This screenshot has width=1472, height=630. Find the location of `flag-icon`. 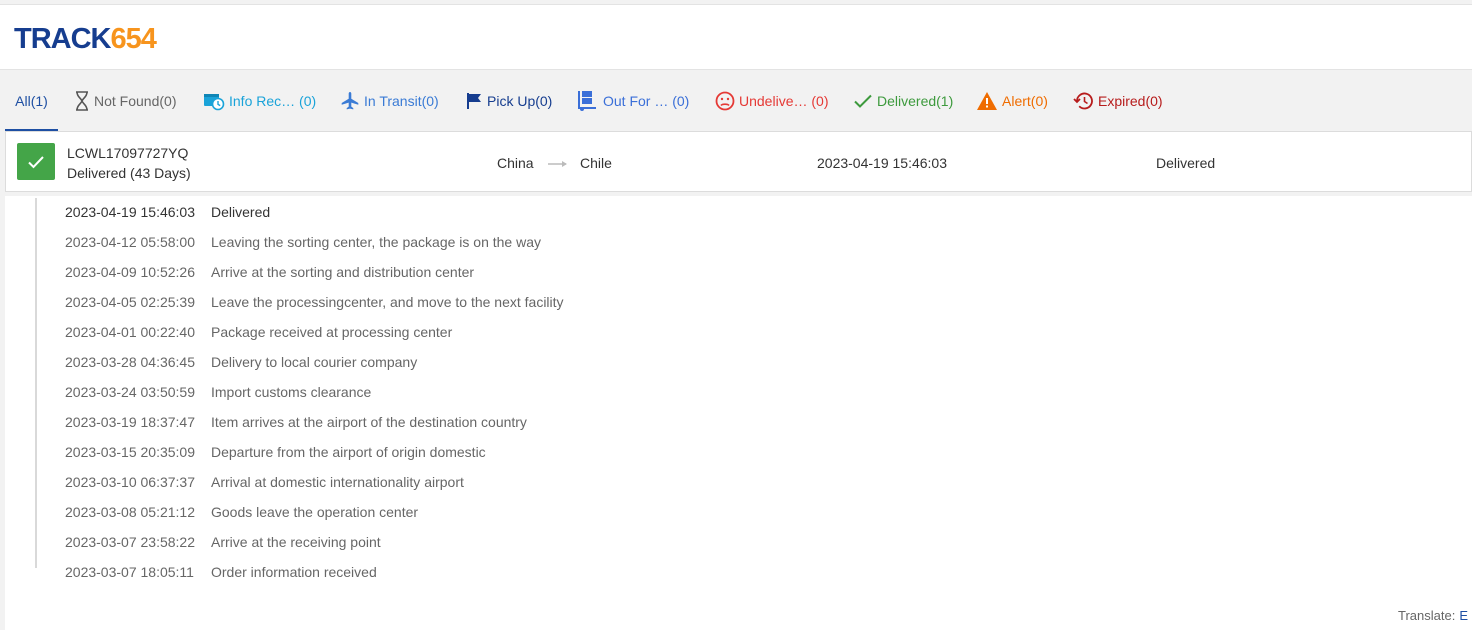

flag-icon is located at coordinates (474, 101).